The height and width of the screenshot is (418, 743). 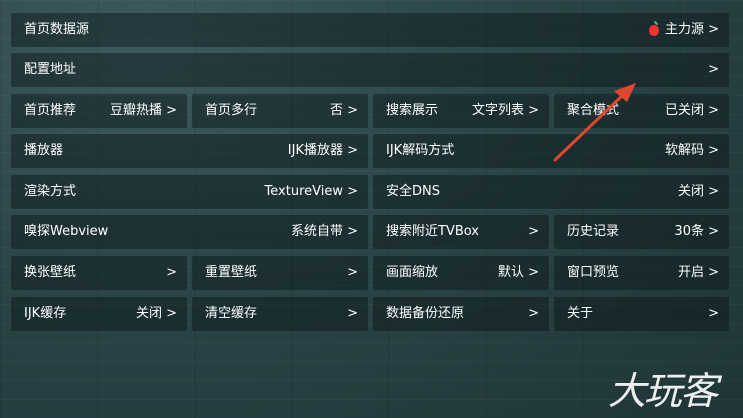 What do you see at coordinates (593, 231) in the screenshot?
I see `history-label: 历史记录` at bounding box center [593, 231].